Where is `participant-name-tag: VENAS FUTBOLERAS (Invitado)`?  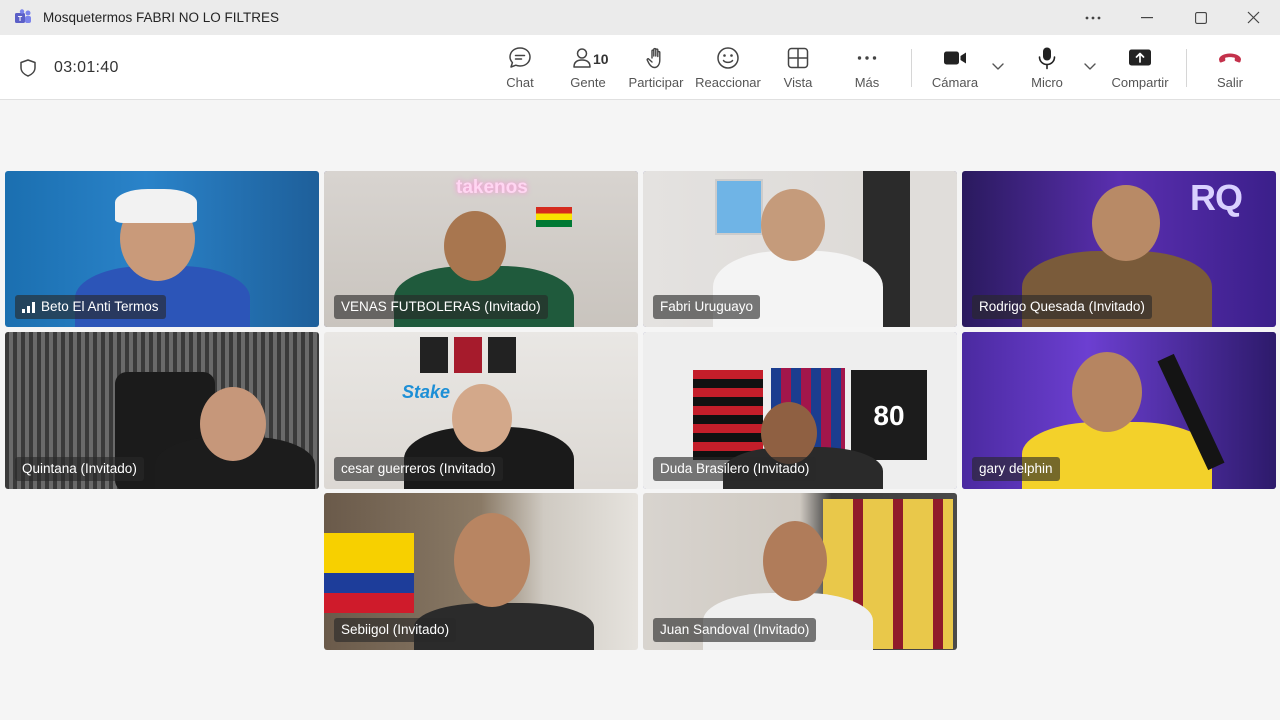 participant-name-tag: VENAS FUTBOLERAS (Invitado) is located at coordinates (441, 307).